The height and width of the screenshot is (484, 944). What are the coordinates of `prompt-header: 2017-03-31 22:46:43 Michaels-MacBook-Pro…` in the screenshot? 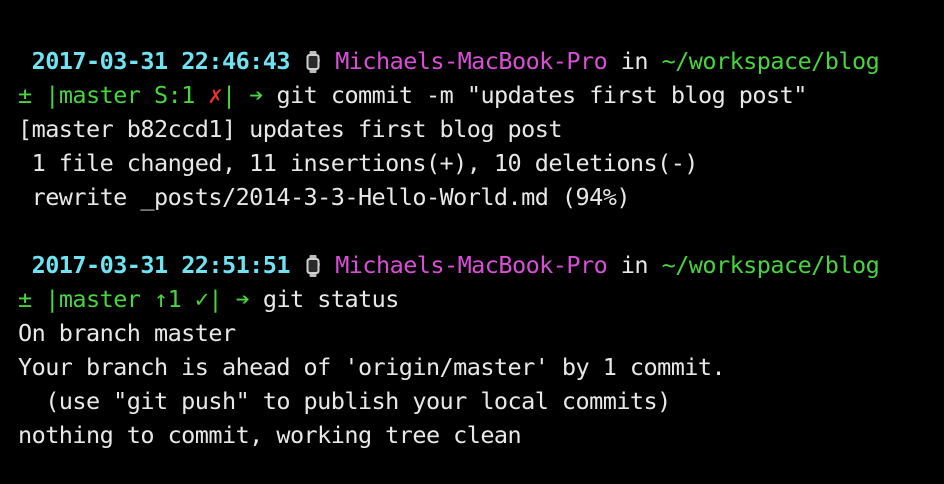 It's located at (449, 61).